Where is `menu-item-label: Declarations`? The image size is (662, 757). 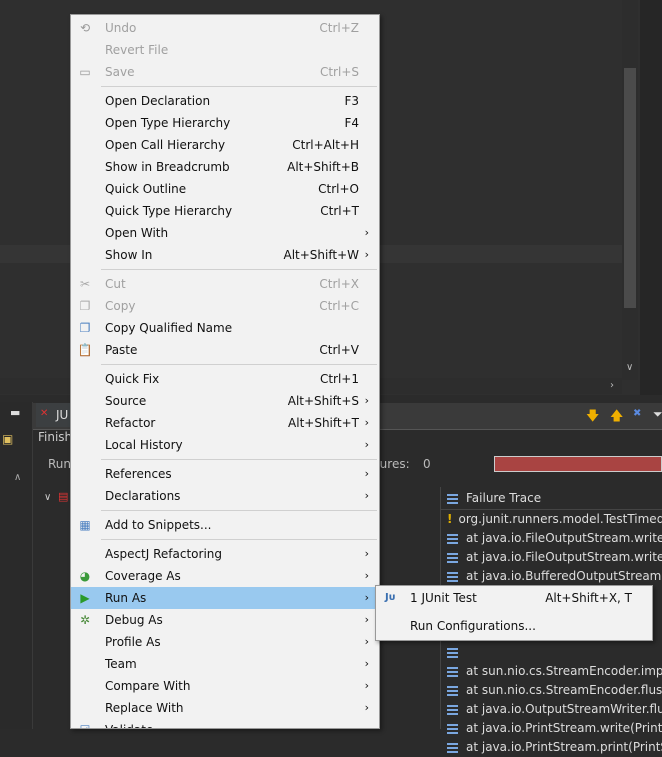 menu-item-label: Declarations is located at coordinates (143, 496).